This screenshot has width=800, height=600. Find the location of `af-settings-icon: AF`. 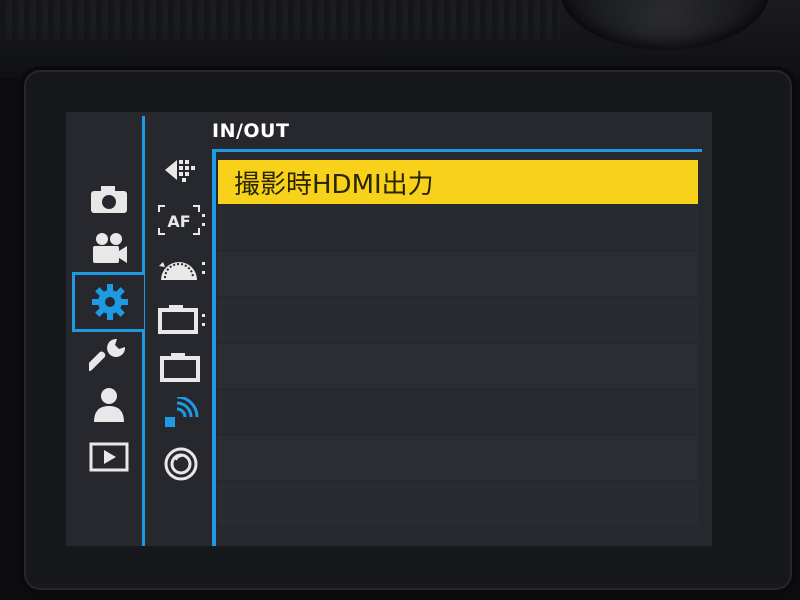

af-settings-icon: AF is located at coordinates (181, 220).